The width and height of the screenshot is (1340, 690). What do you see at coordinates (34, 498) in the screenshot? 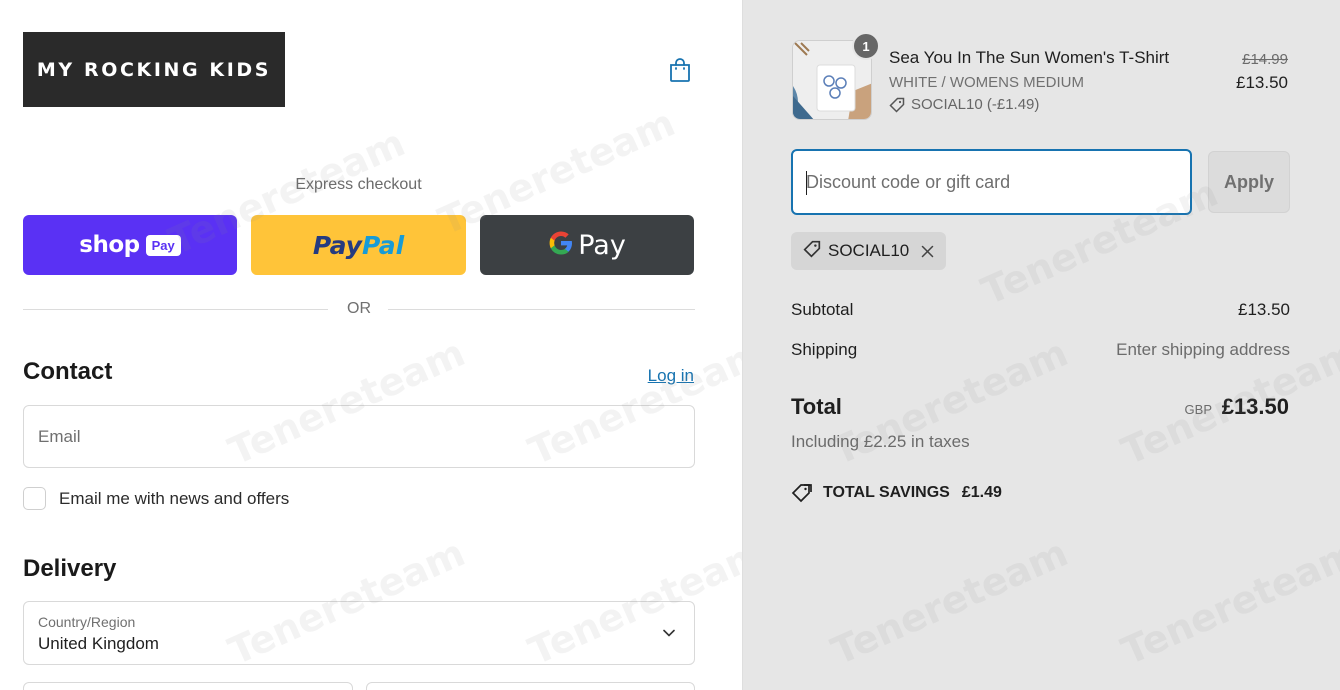
I see `newsletter-checkbox` at bounding box center [34, 498].